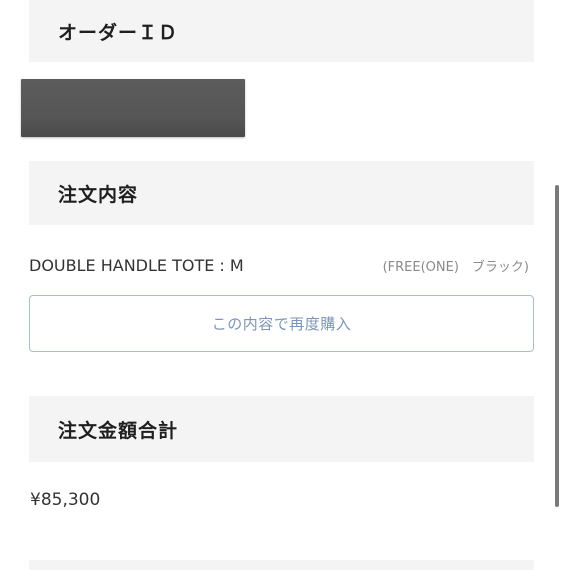 The height and width of the screenshot is (570, 564). I want to click on order-total-header: 注文金額合計, so click(281, 429).